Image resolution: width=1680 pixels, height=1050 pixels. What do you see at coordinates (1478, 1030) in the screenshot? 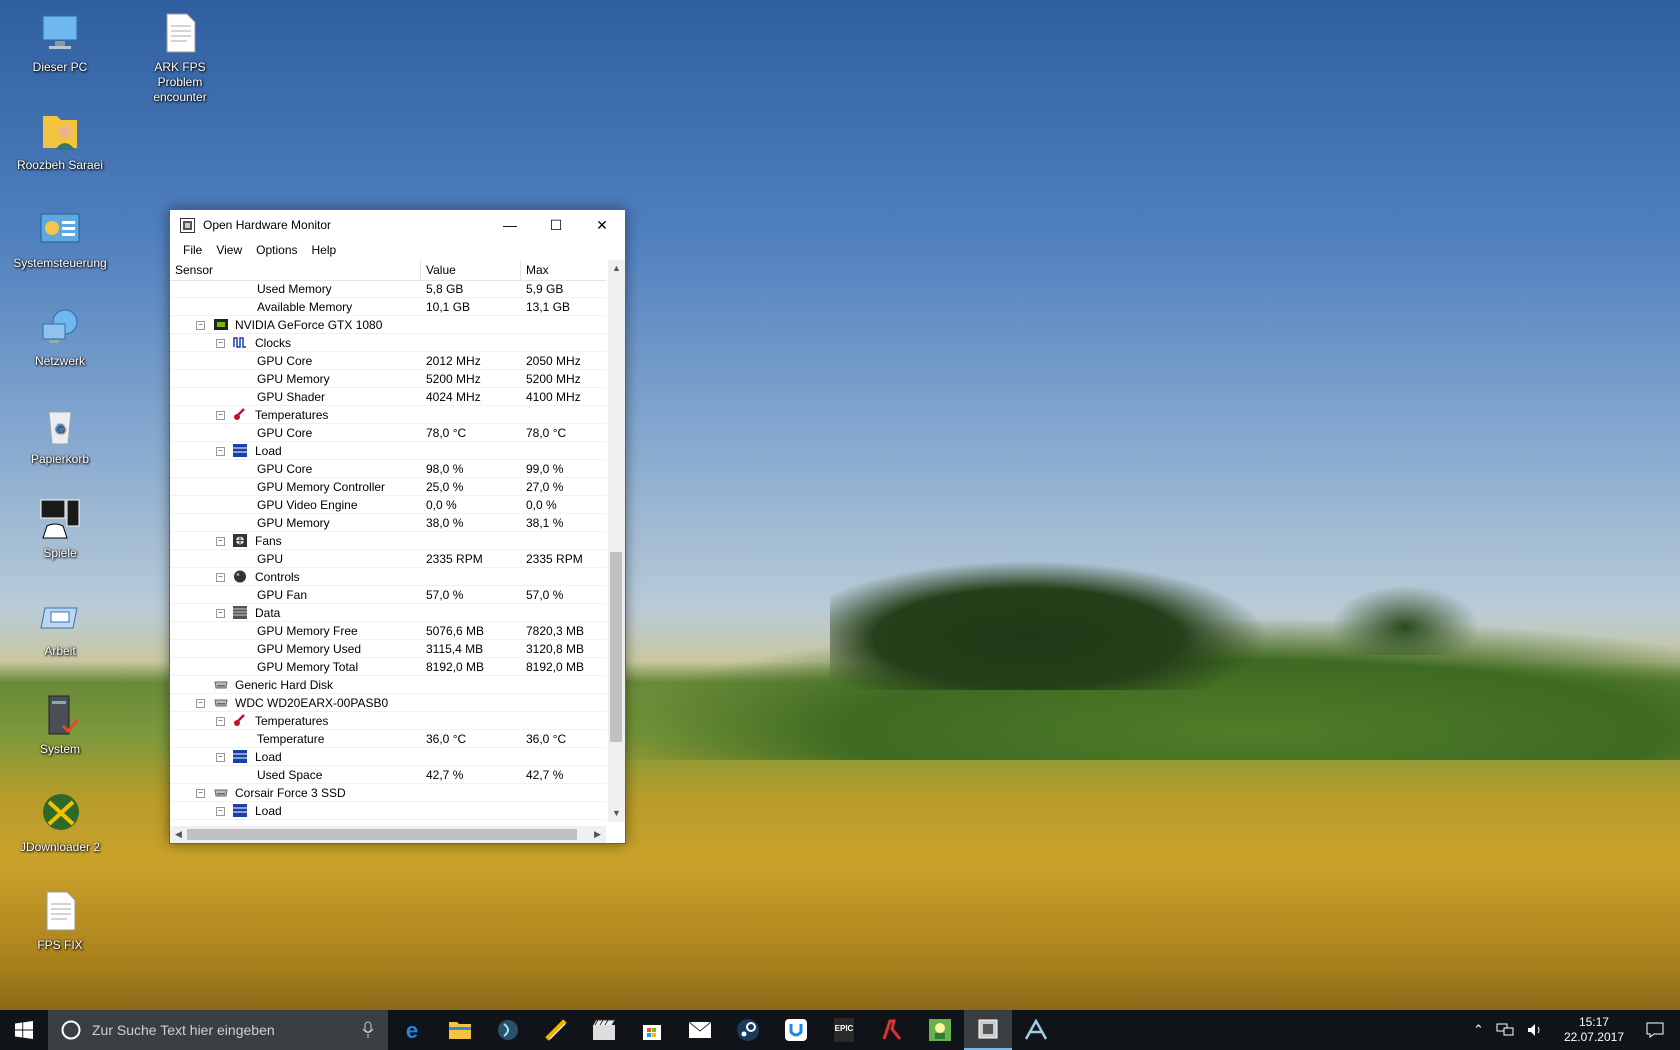
I see `chevron-up-icon: ⌃` at bounding box center [1478, 1030].